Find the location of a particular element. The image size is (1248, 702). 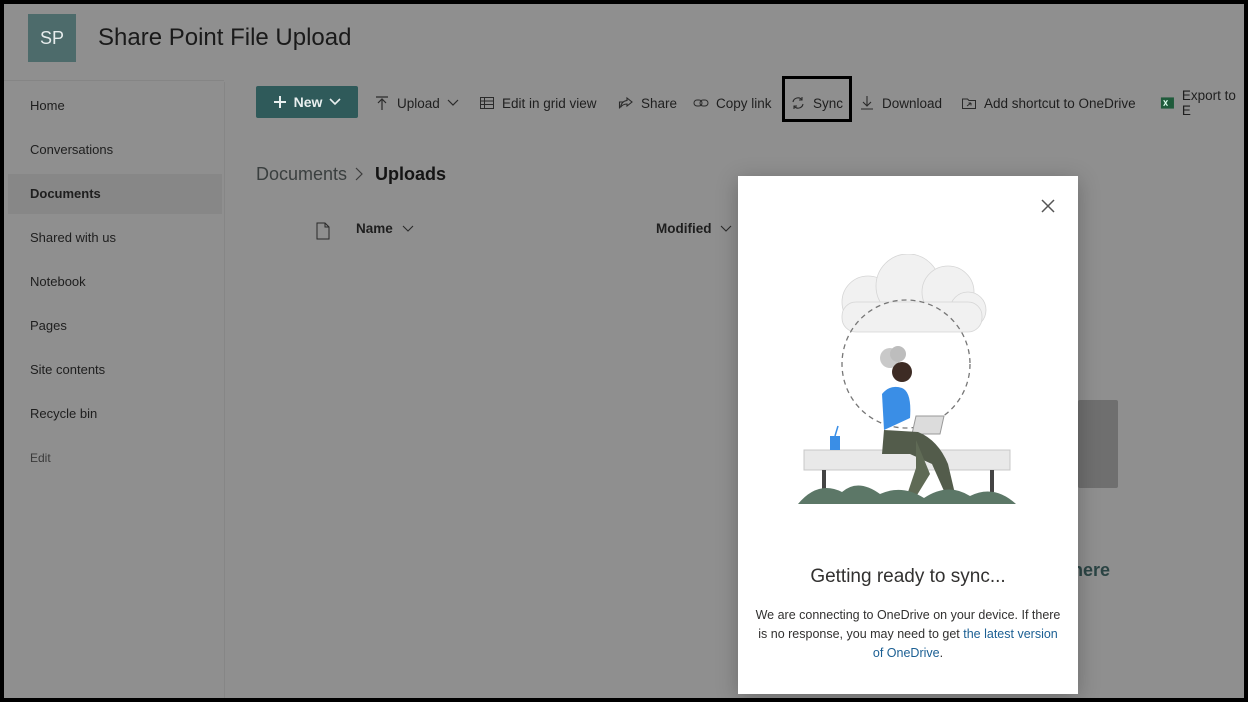

edit-grid-view-button: Edit in grid view is located at coordinates (538, 103).